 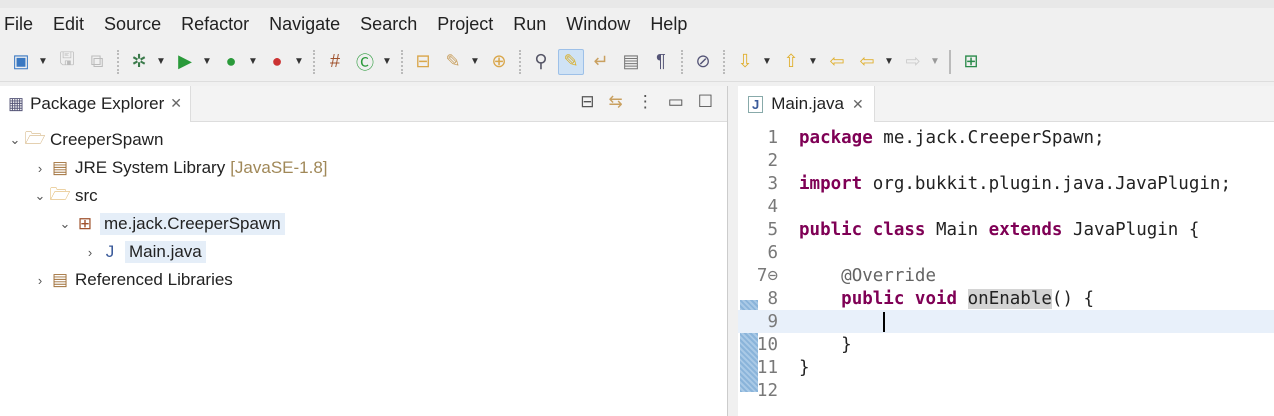 I want to click on save-all-icon: ⧉, so click(x=97, y=62).